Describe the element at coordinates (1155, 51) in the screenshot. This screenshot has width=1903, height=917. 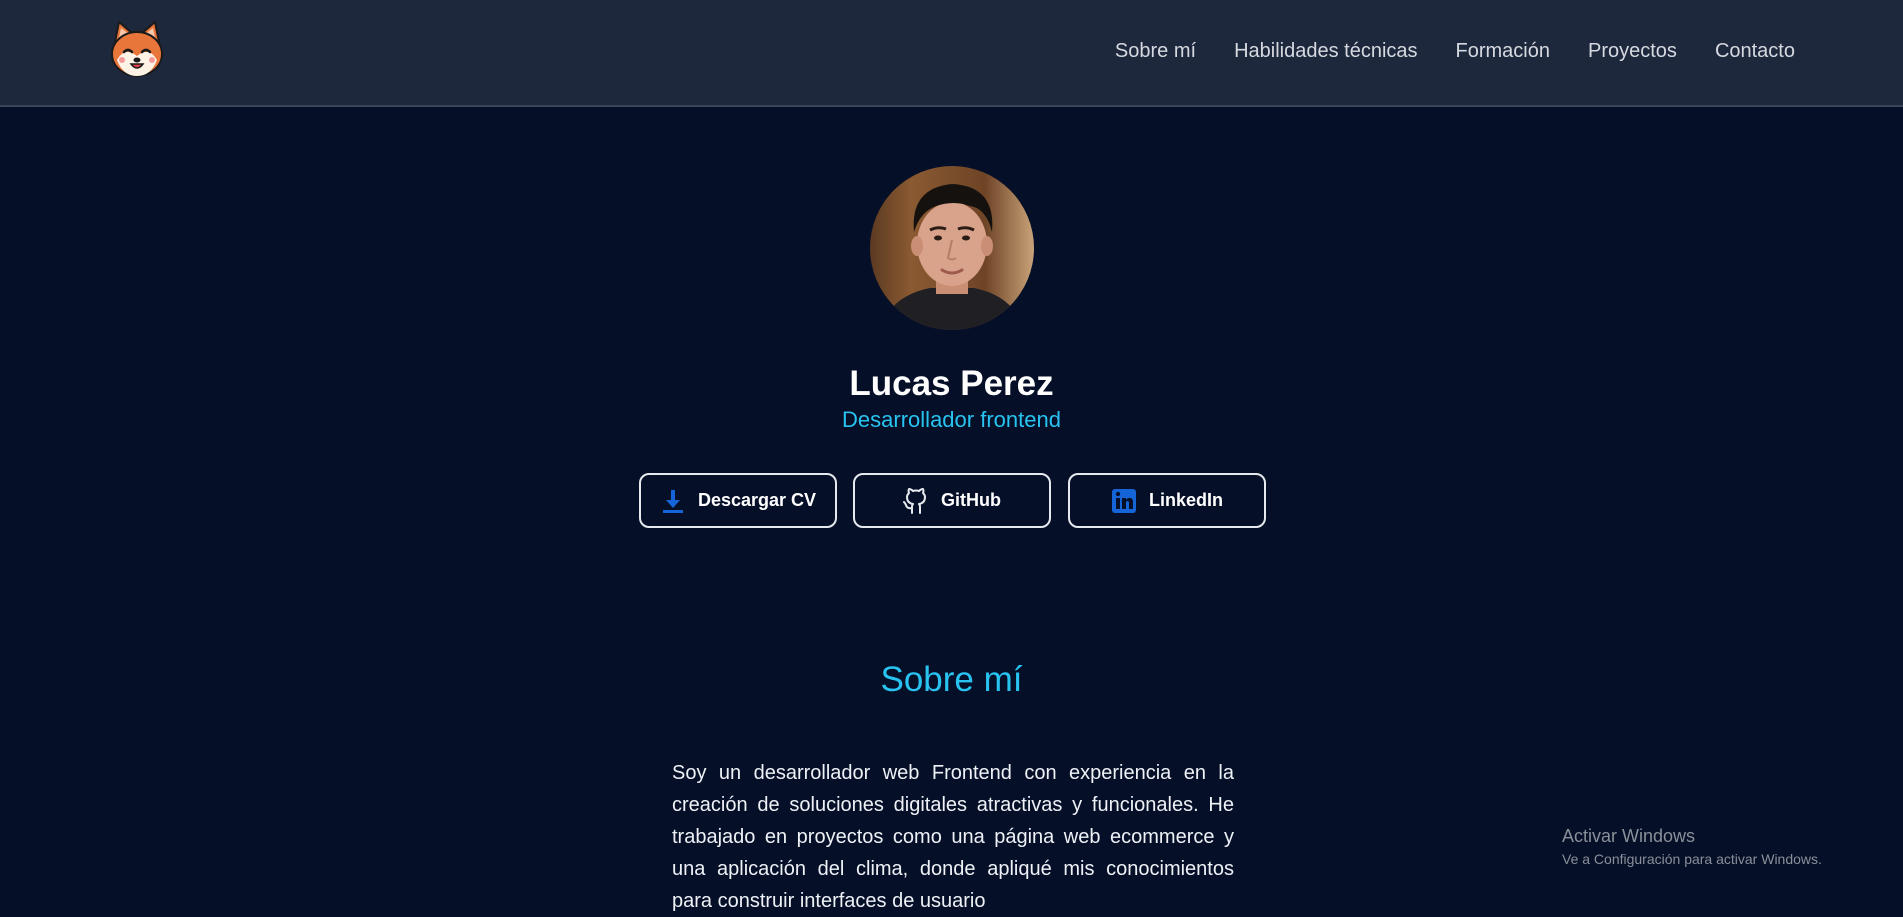
I see `nav-link-sobre-mi: Sobre mí` at that location.